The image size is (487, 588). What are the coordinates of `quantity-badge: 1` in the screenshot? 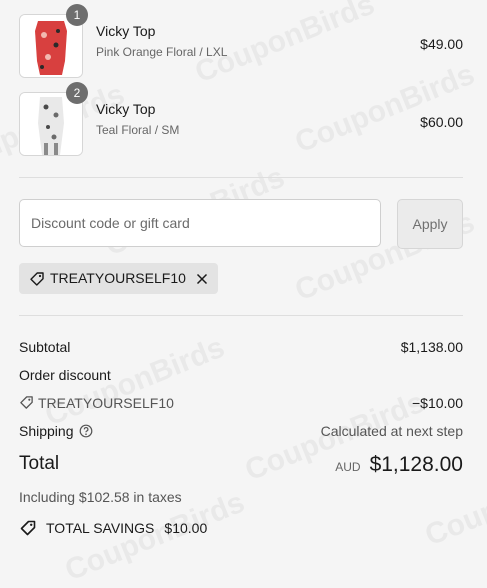 It's located at (77, 15).